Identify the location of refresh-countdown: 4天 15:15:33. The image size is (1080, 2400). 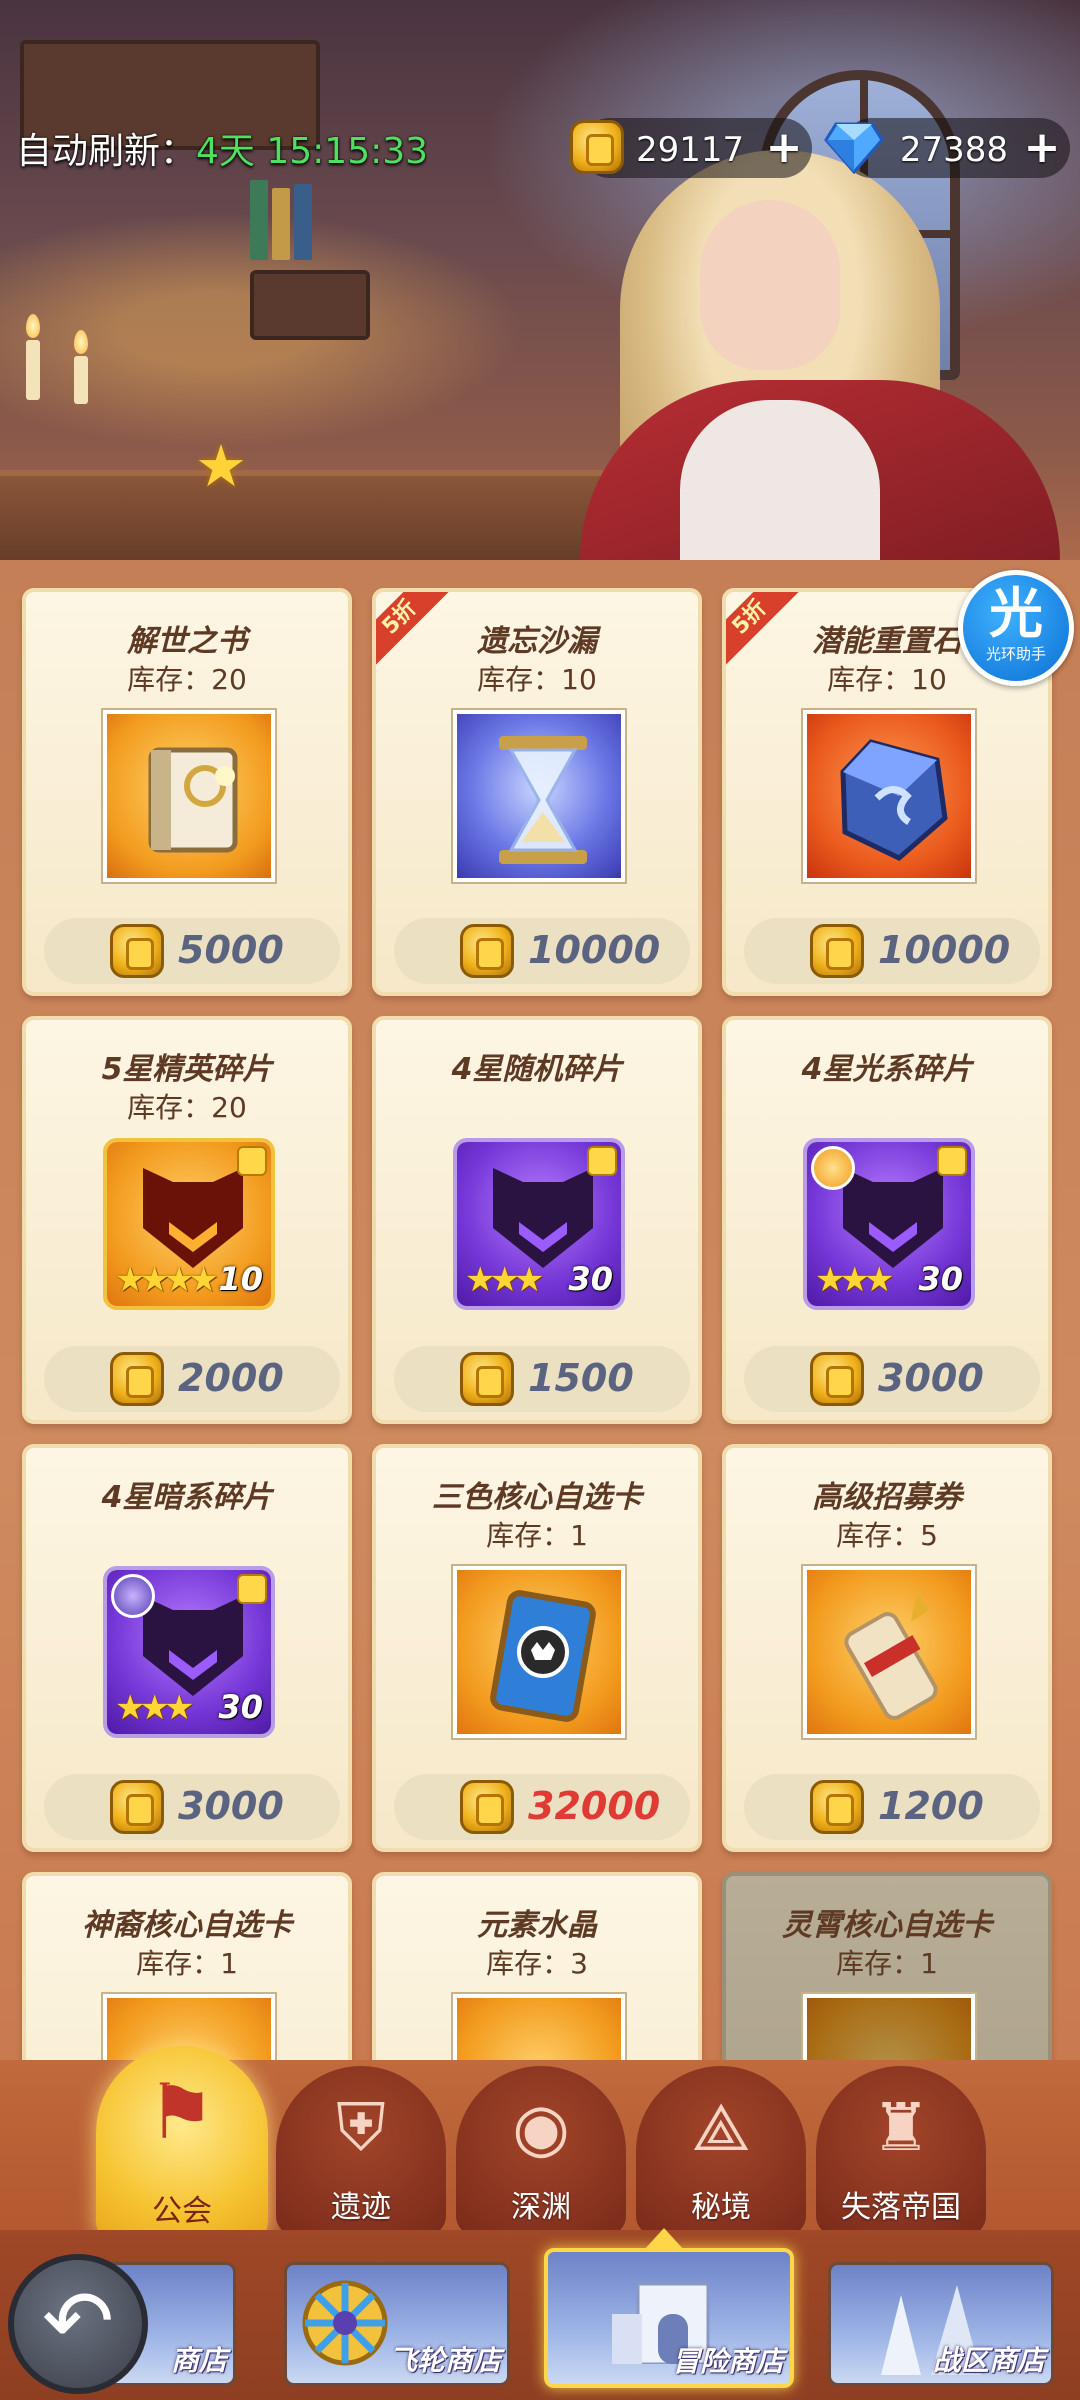
(312, 151).